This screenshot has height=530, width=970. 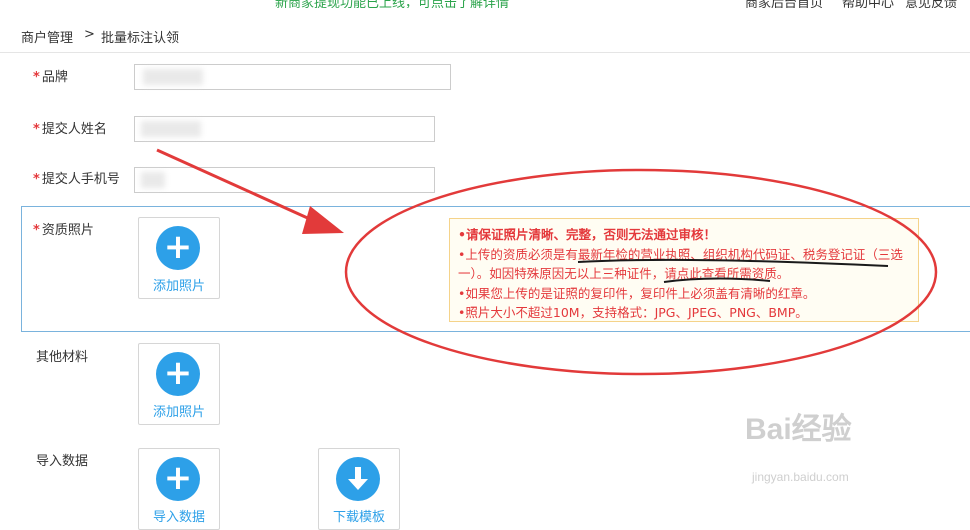 I want to click on import-data-button: + 导入数据, so click(x=179, y=489).